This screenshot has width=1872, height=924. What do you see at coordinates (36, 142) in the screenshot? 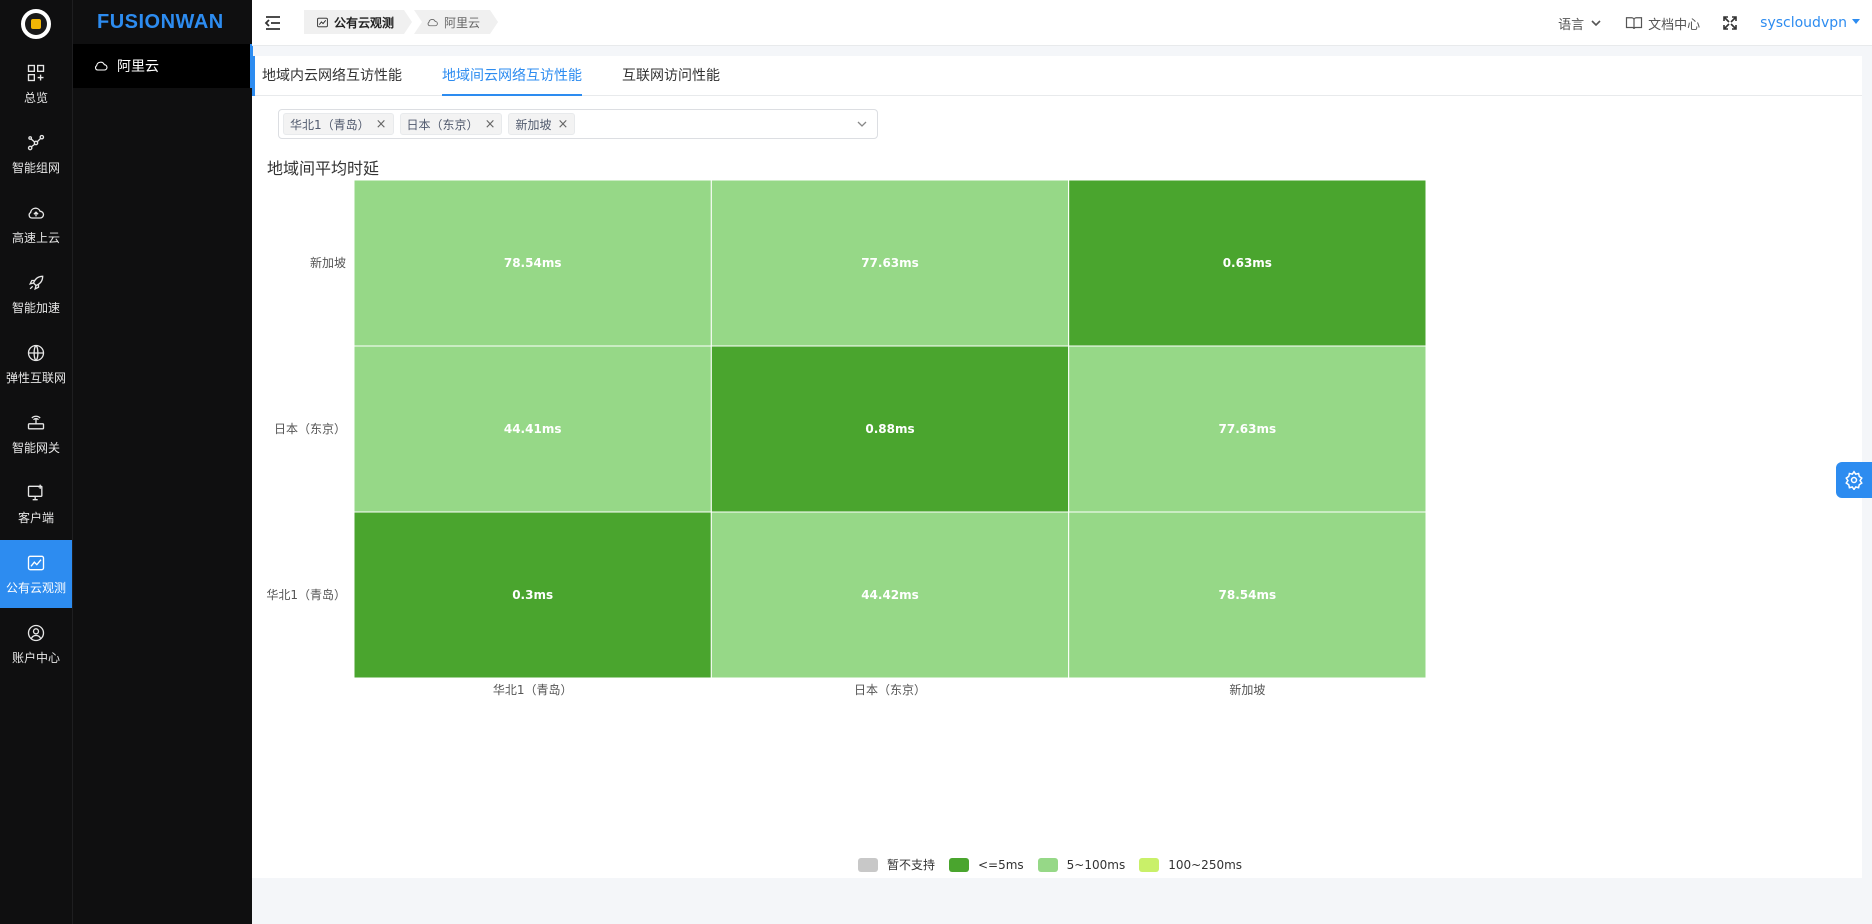
I see `network-icon` at bounding box center [36, 142].